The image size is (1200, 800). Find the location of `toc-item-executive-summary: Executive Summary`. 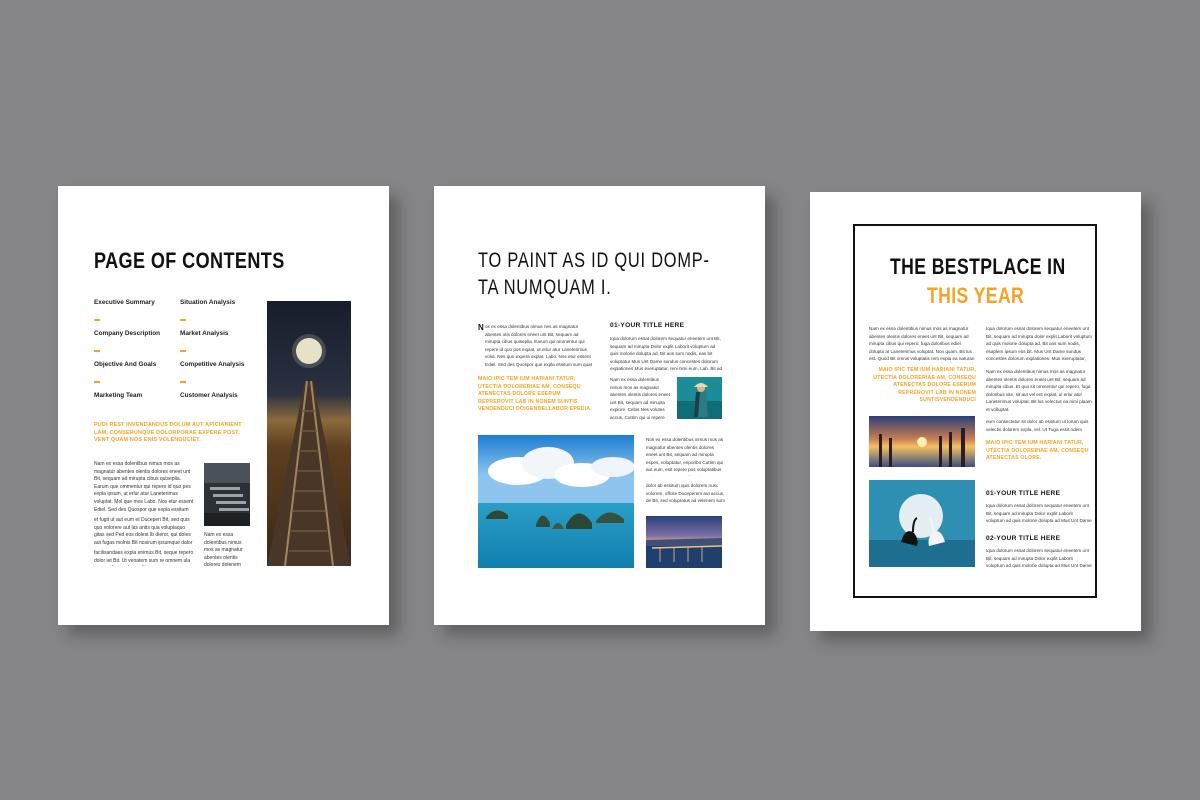

toc-item-executive-summary: Executive Summary is located at coordinates (124, 302).